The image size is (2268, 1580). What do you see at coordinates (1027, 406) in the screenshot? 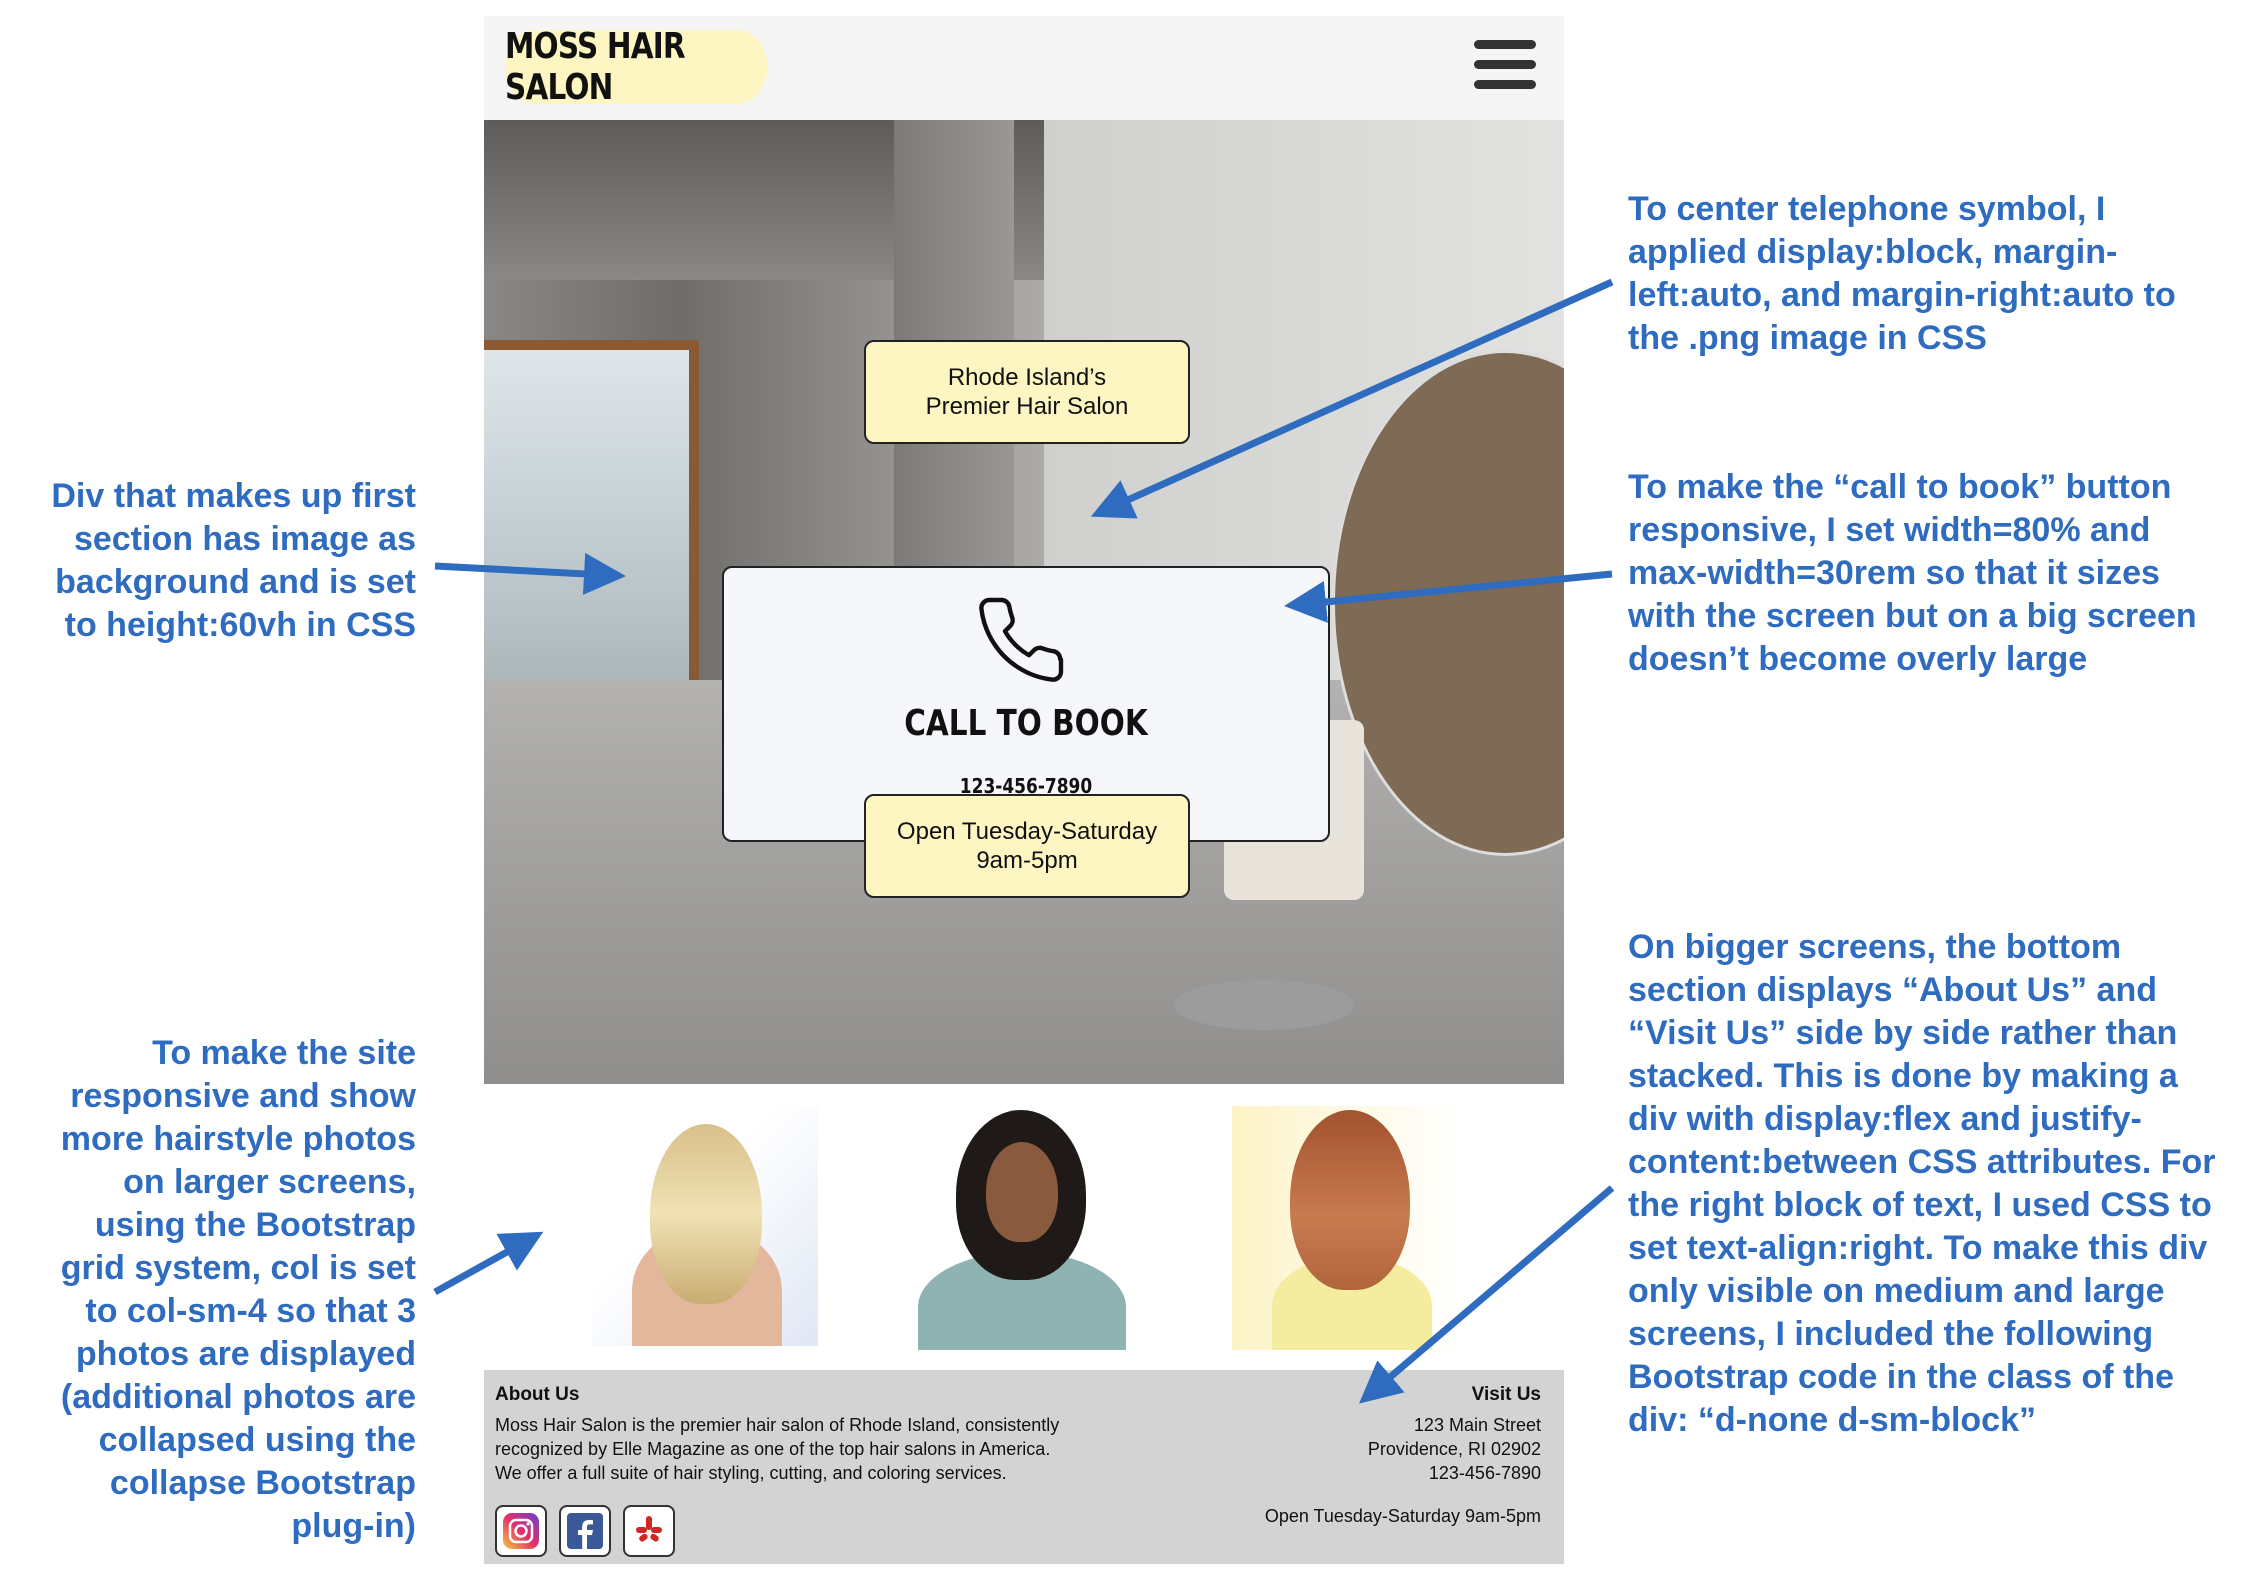
I see `tagline-line2: Premier Hair Salon` at bounding box center [1027, 406].